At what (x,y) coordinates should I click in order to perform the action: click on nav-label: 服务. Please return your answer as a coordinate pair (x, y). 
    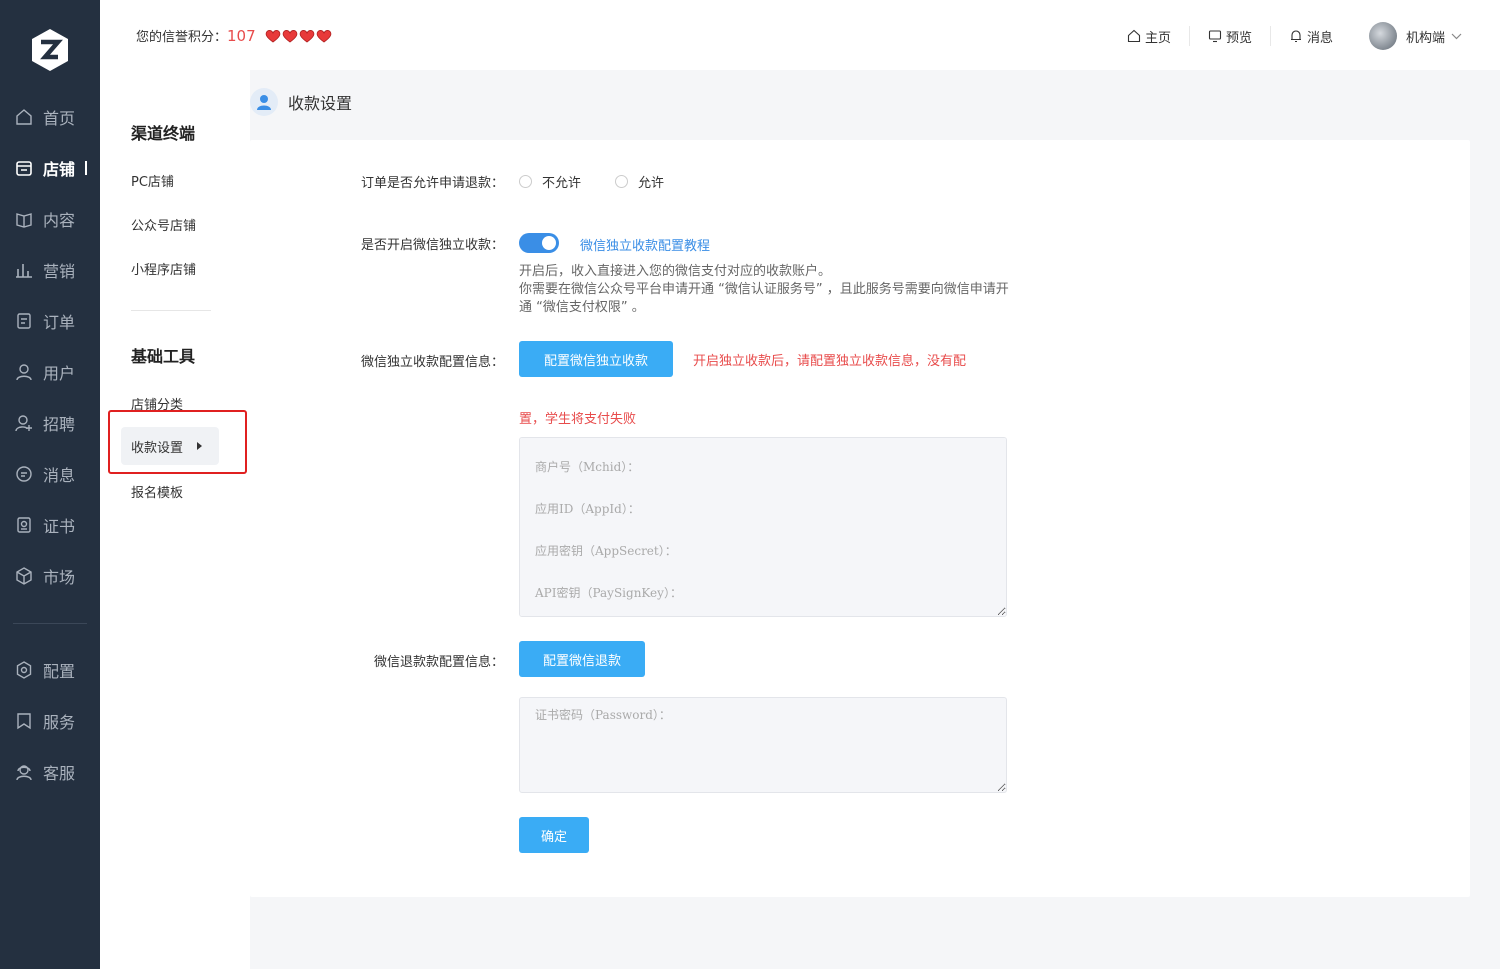
    Looking at the image, I should click on (59, 722).